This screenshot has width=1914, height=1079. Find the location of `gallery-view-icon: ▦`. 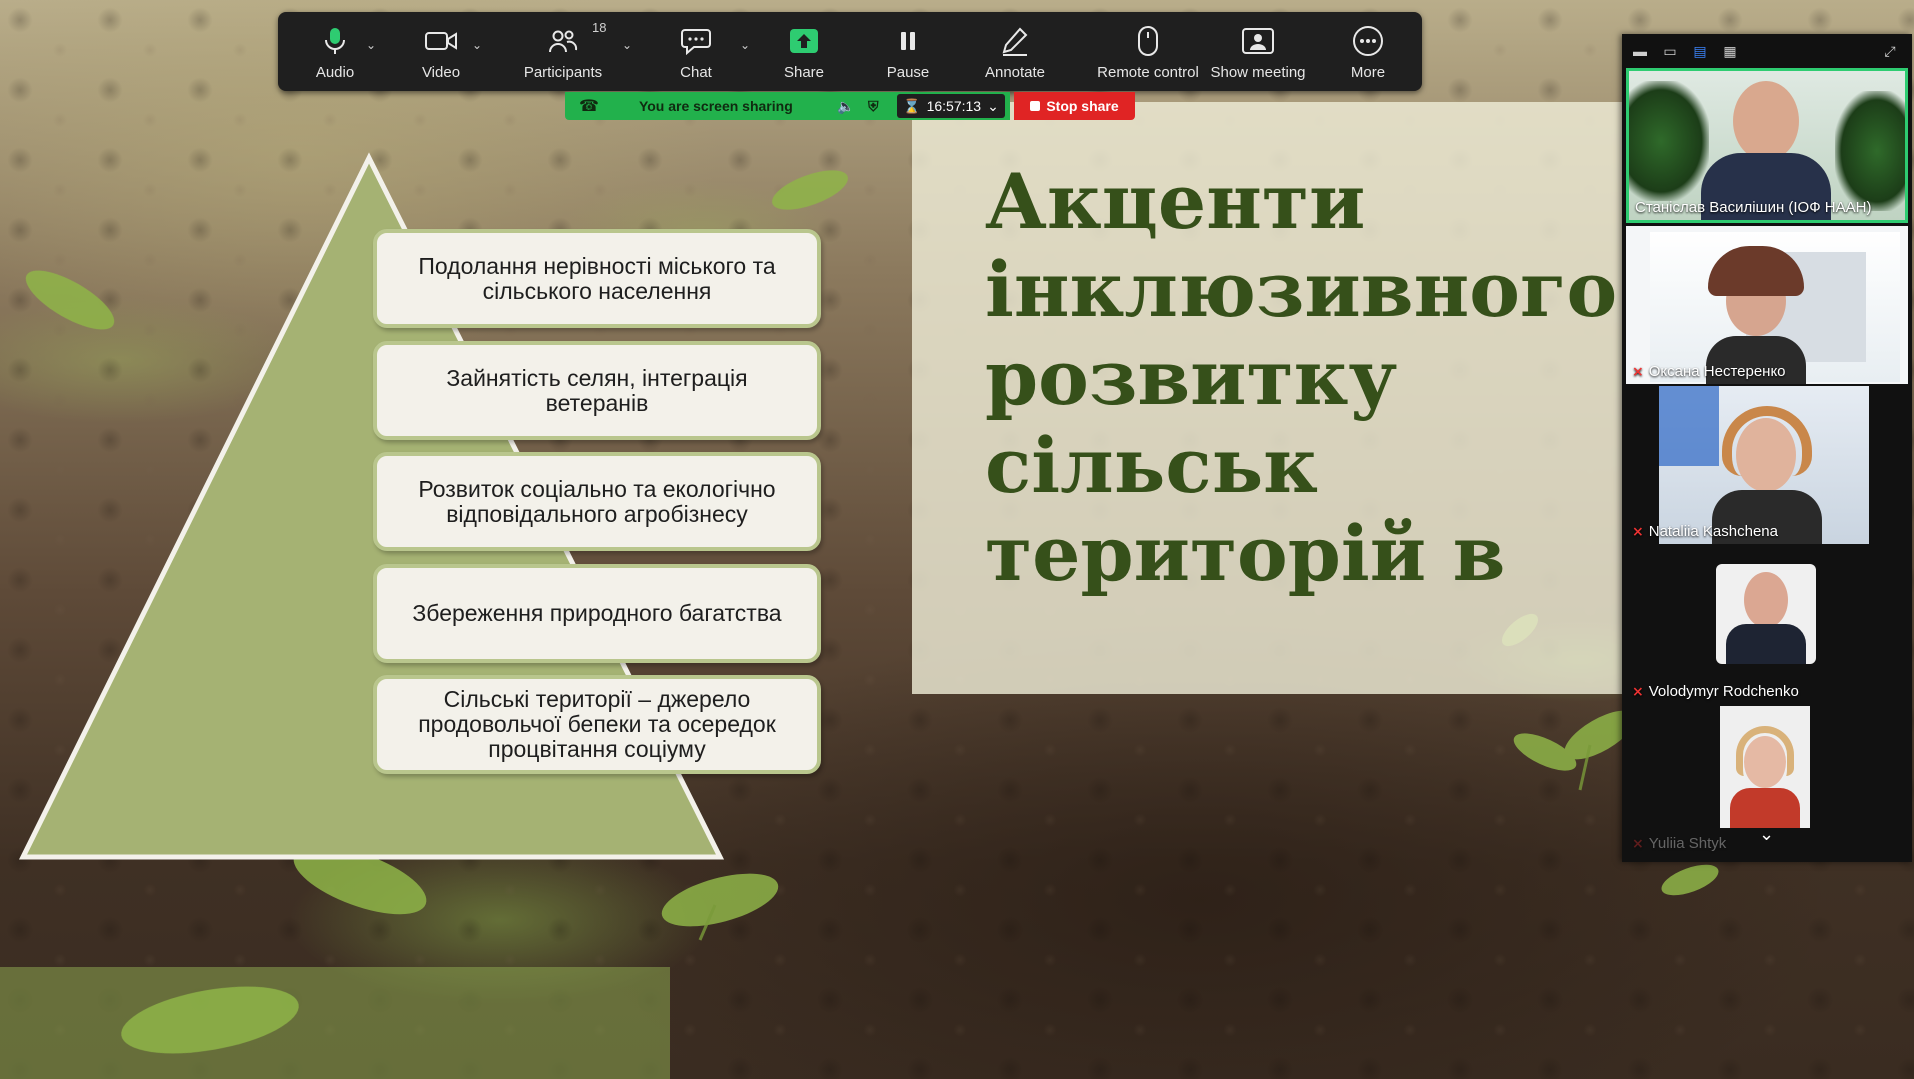

gallery-view-icon: ▦ is located at coordinates (1730, 51).